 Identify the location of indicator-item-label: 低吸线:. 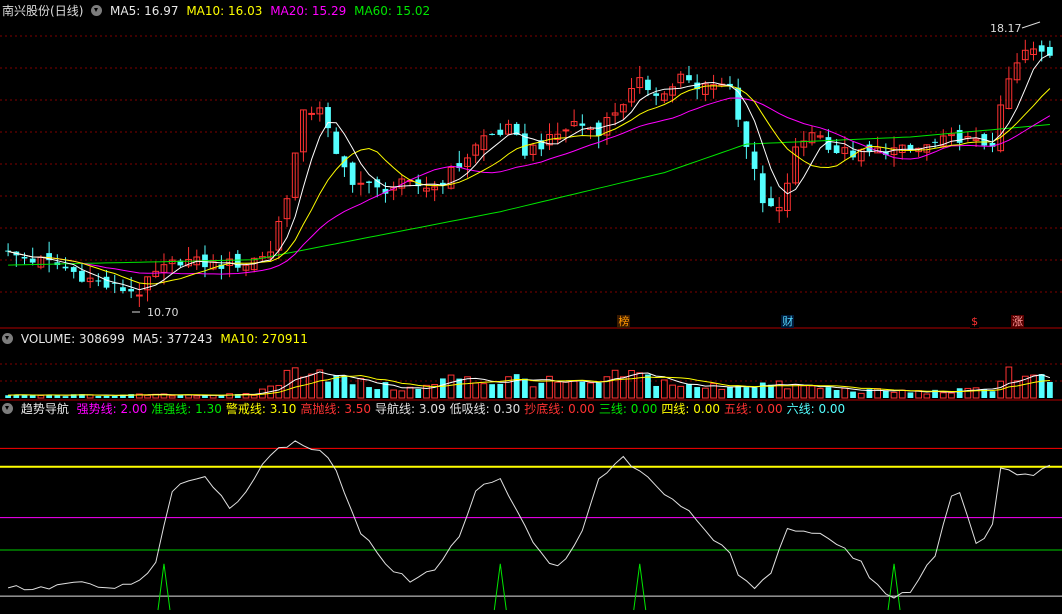
(469, 409).